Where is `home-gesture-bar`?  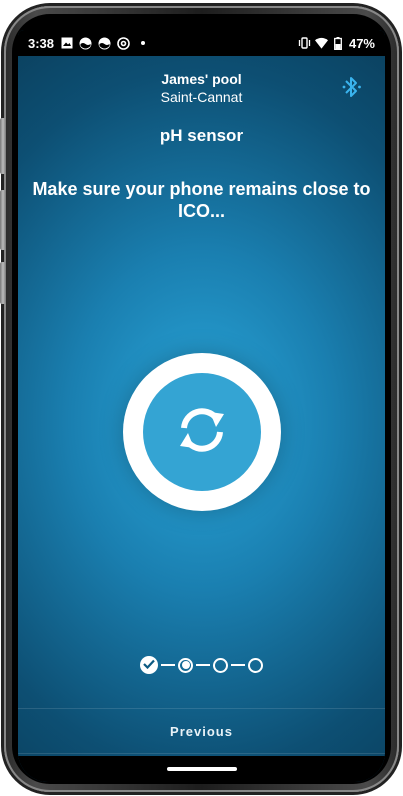
home-gesture-bar is located at coordinates (201, 769).